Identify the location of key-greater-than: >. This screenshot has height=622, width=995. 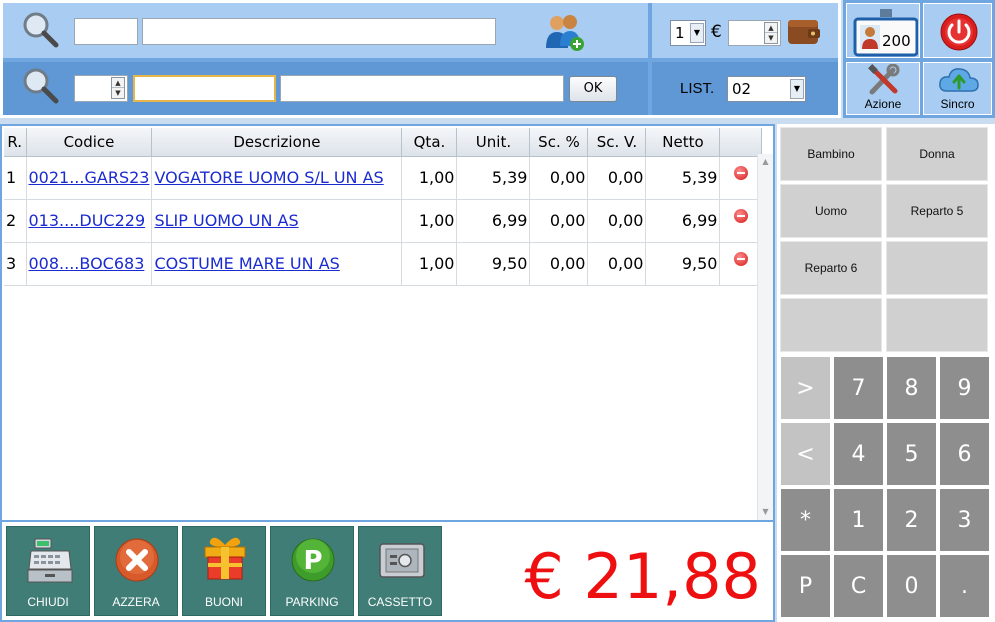
(805, 388).